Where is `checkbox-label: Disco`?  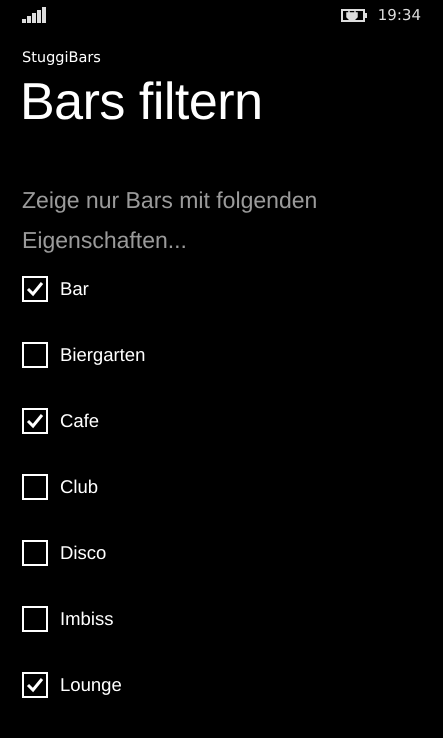
checkbox-label: Disco is located at coordinates (83, 553).